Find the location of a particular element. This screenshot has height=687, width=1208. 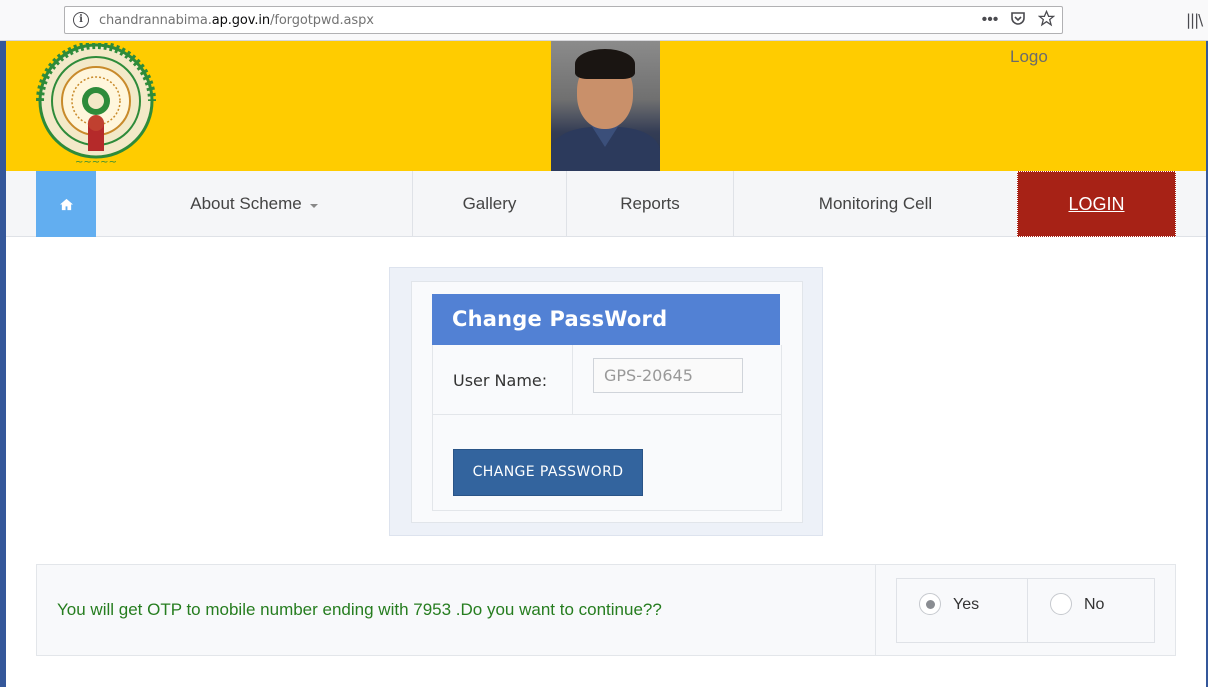

radio-yes is located at coordinates (930, 604).